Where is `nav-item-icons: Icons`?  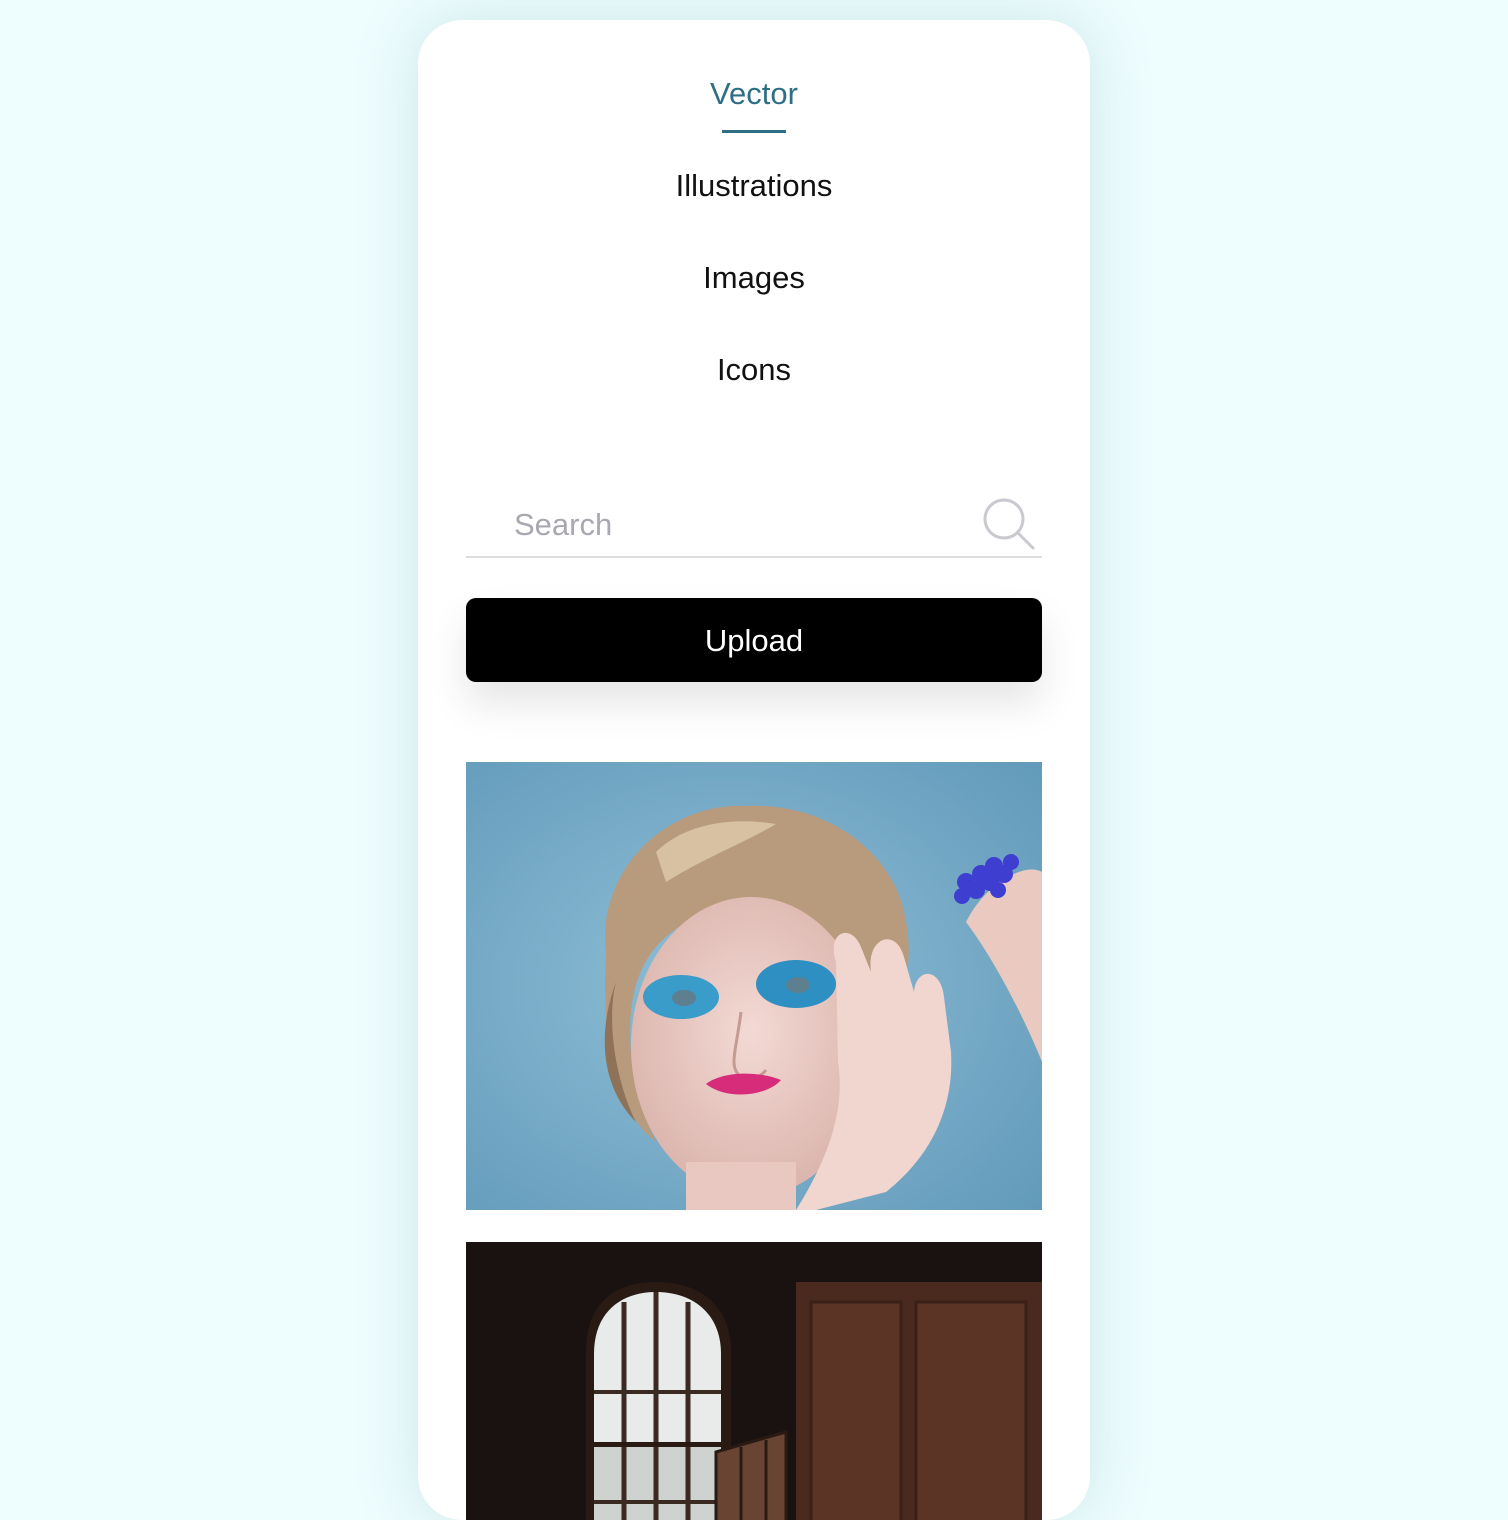 nav-item-icons: Icons is located at coordinates (754, 370).